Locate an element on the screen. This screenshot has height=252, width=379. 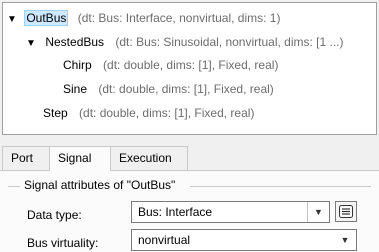
bus-virtuality-label: Bus virtuality: is located at coordinates (63, 243).